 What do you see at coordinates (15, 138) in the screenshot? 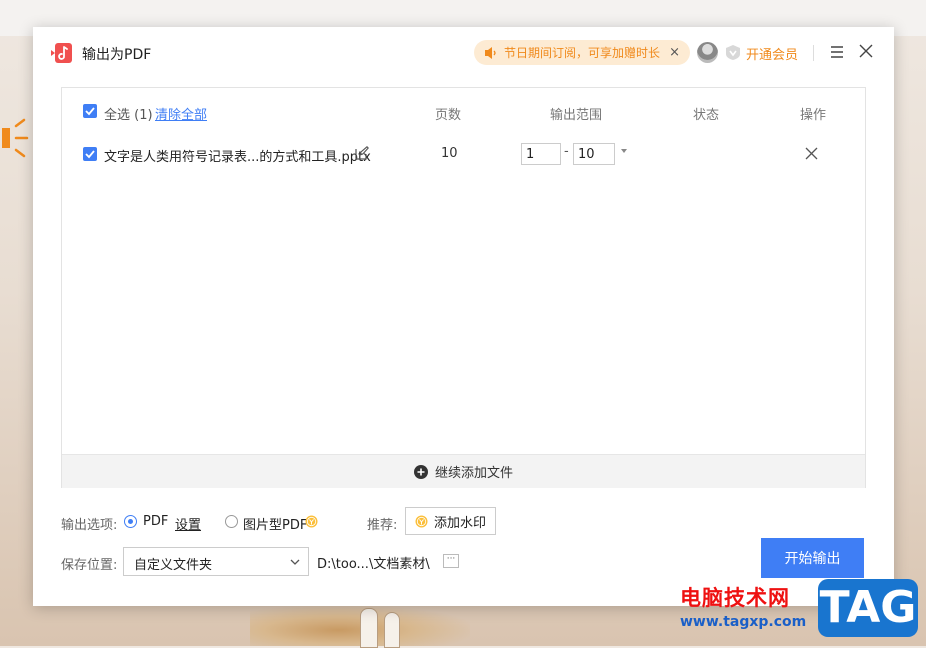
I see `background-speaker-icon` at bounding box center [15, 138].